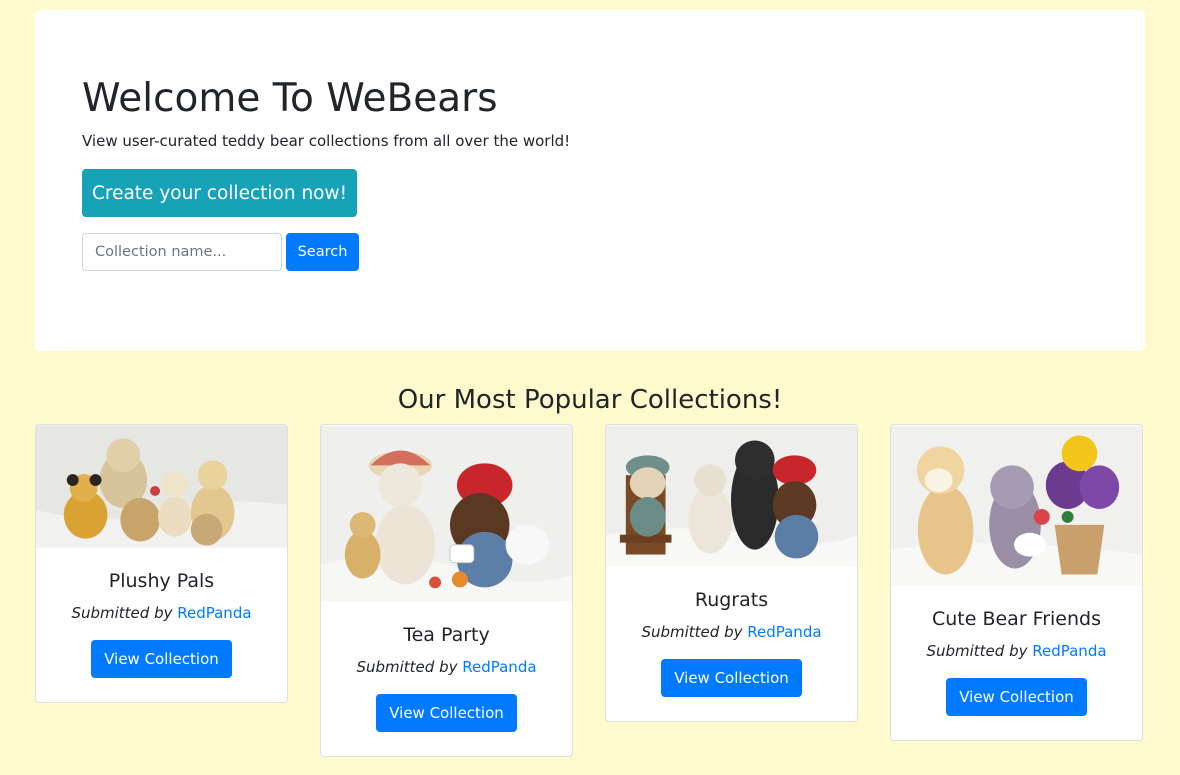  Describe the element at coordinates (1016, 619) in the screenshot. I see `card-title: Cute Bear Friends` at that location.